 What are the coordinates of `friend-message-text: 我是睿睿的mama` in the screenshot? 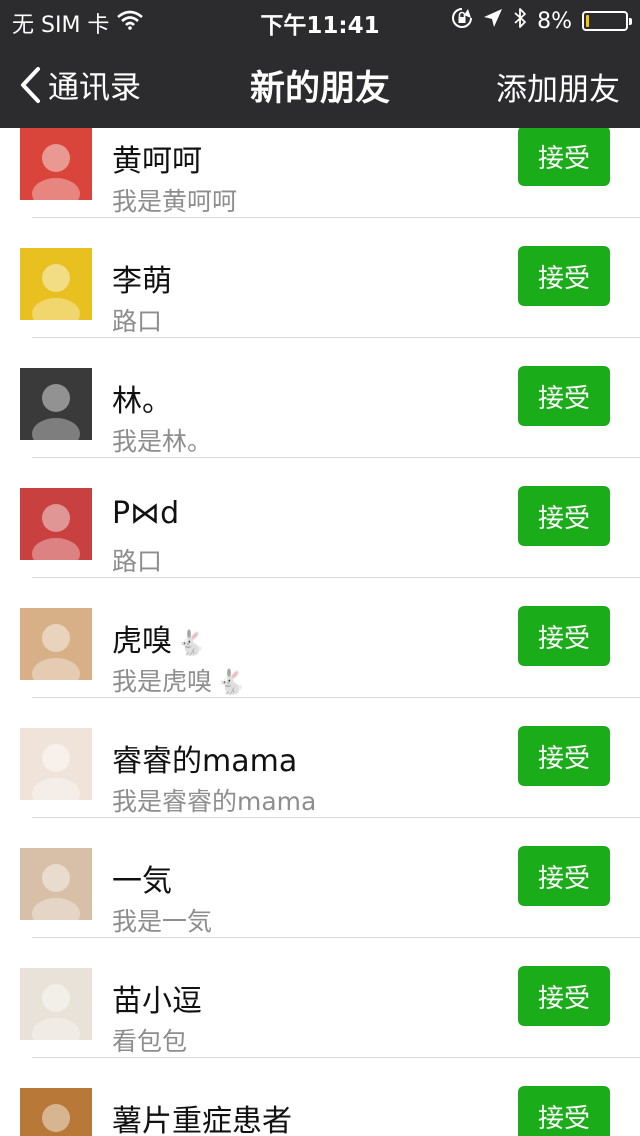 It's located at (214, 801).